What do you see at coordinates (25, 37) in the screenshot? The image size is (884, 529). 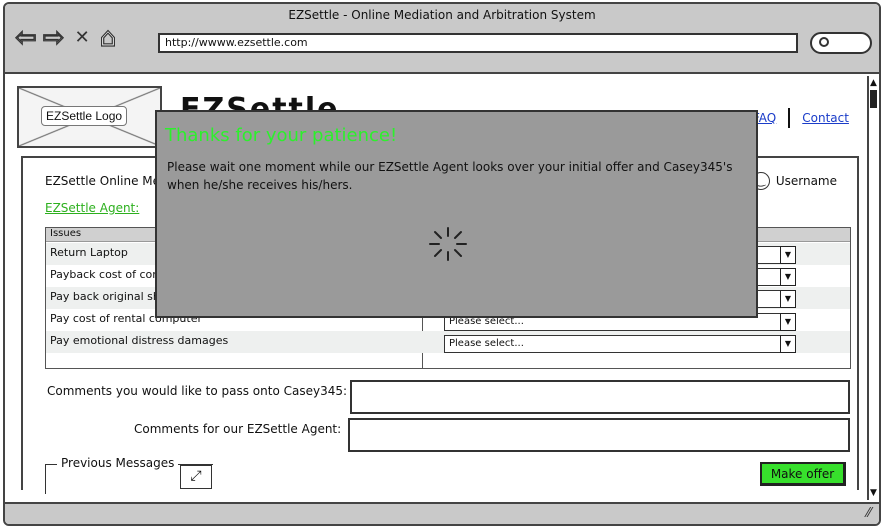 I see `back-arrow-icon: ⇦` at bounding box center [25, 37].